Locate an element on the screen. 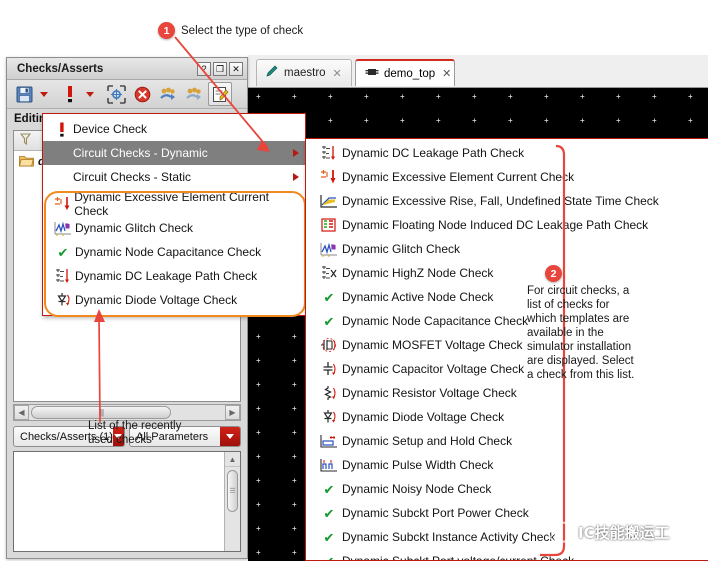 Image resolution: width=708 pixels, height=561 pixels. chevron-right-icon is located at coordinates (296, 177).